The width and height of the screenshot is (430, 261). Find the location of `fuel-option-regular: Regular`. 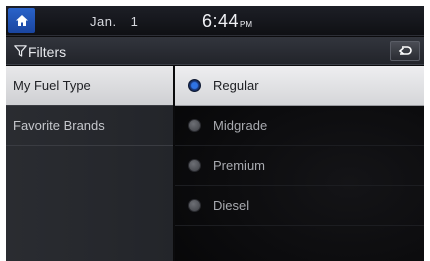

fuel-option-regular: Regular is located at coordinates (299, 86).